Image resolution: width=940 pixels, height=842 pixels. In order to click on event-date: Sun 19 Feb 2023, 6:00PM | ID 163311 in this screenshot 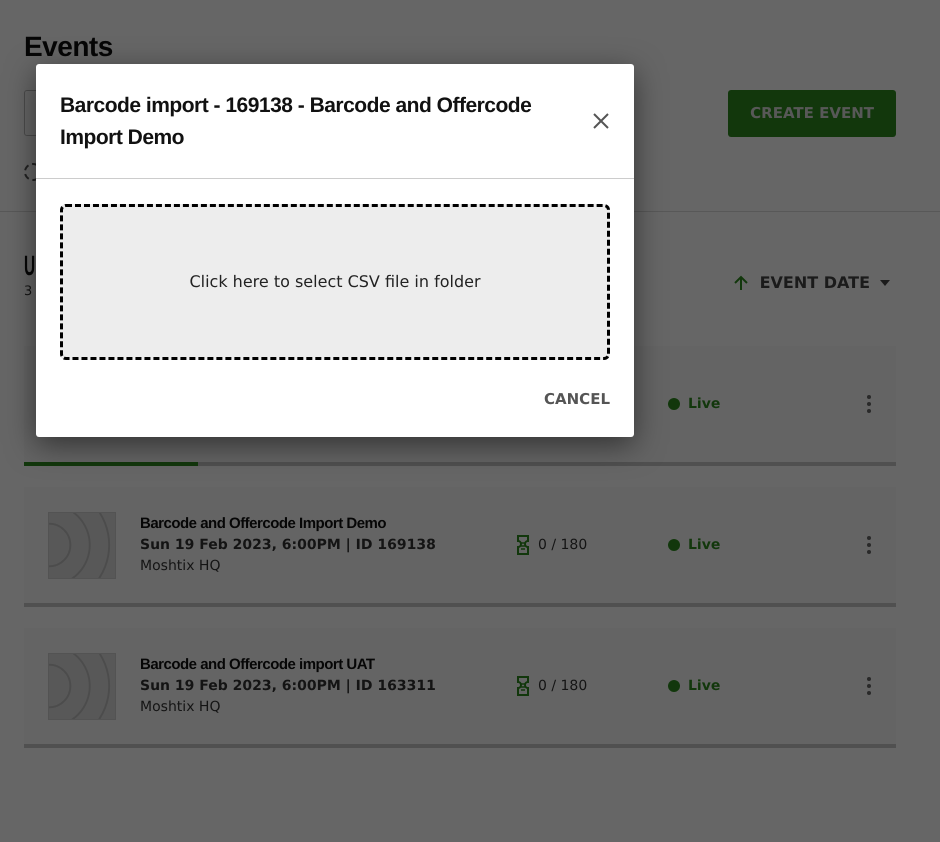, I will do `click(288, 686)`.